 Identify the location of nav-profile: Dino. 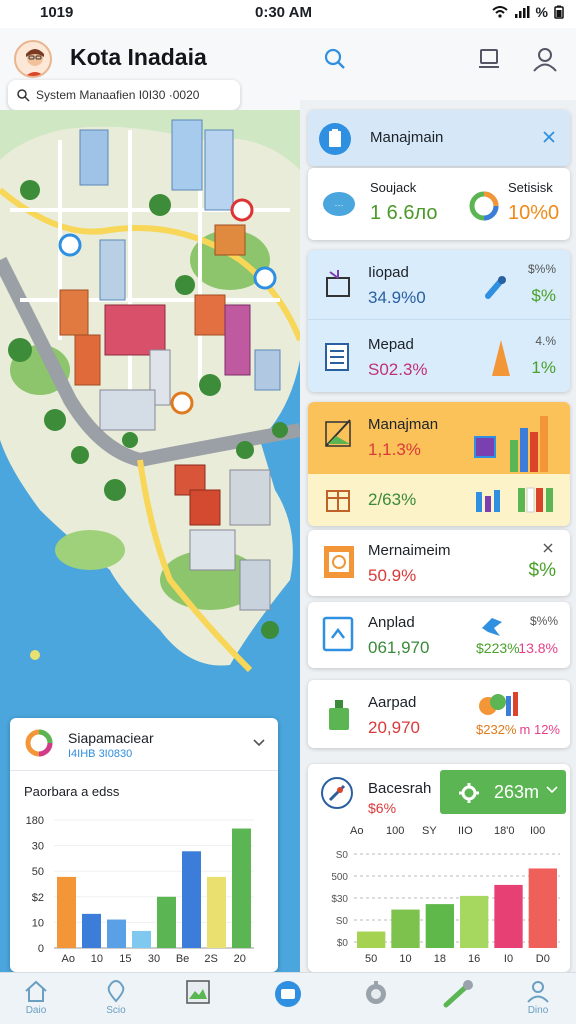
(538, 997).